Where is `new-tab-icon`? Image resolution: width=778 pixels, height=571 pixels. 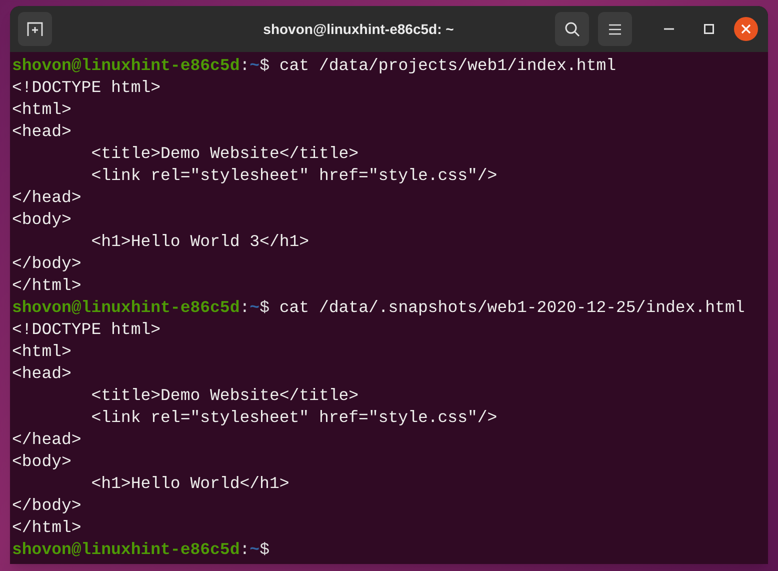 new-tab-icon is located at coordinates (35, 29).